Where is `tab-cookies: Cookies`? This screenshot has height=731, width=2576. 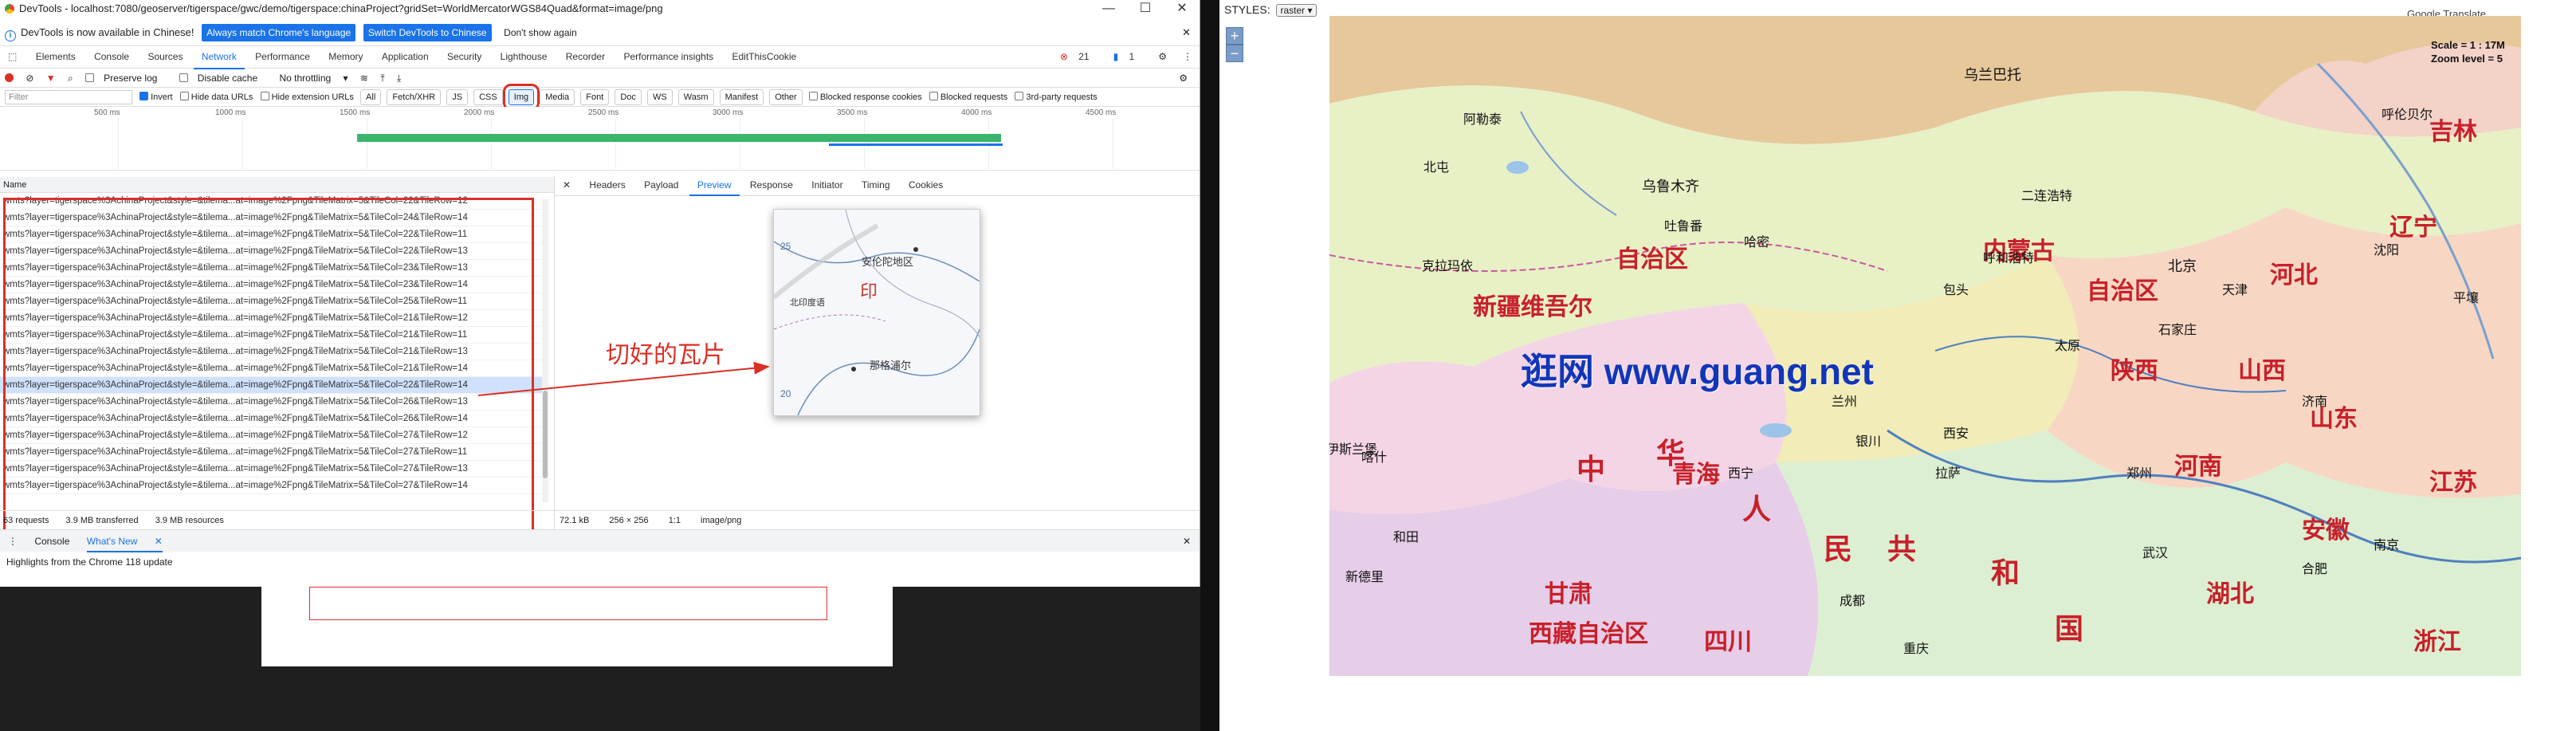 tab-cookies: Cookies is located at coordinates (926, 185).